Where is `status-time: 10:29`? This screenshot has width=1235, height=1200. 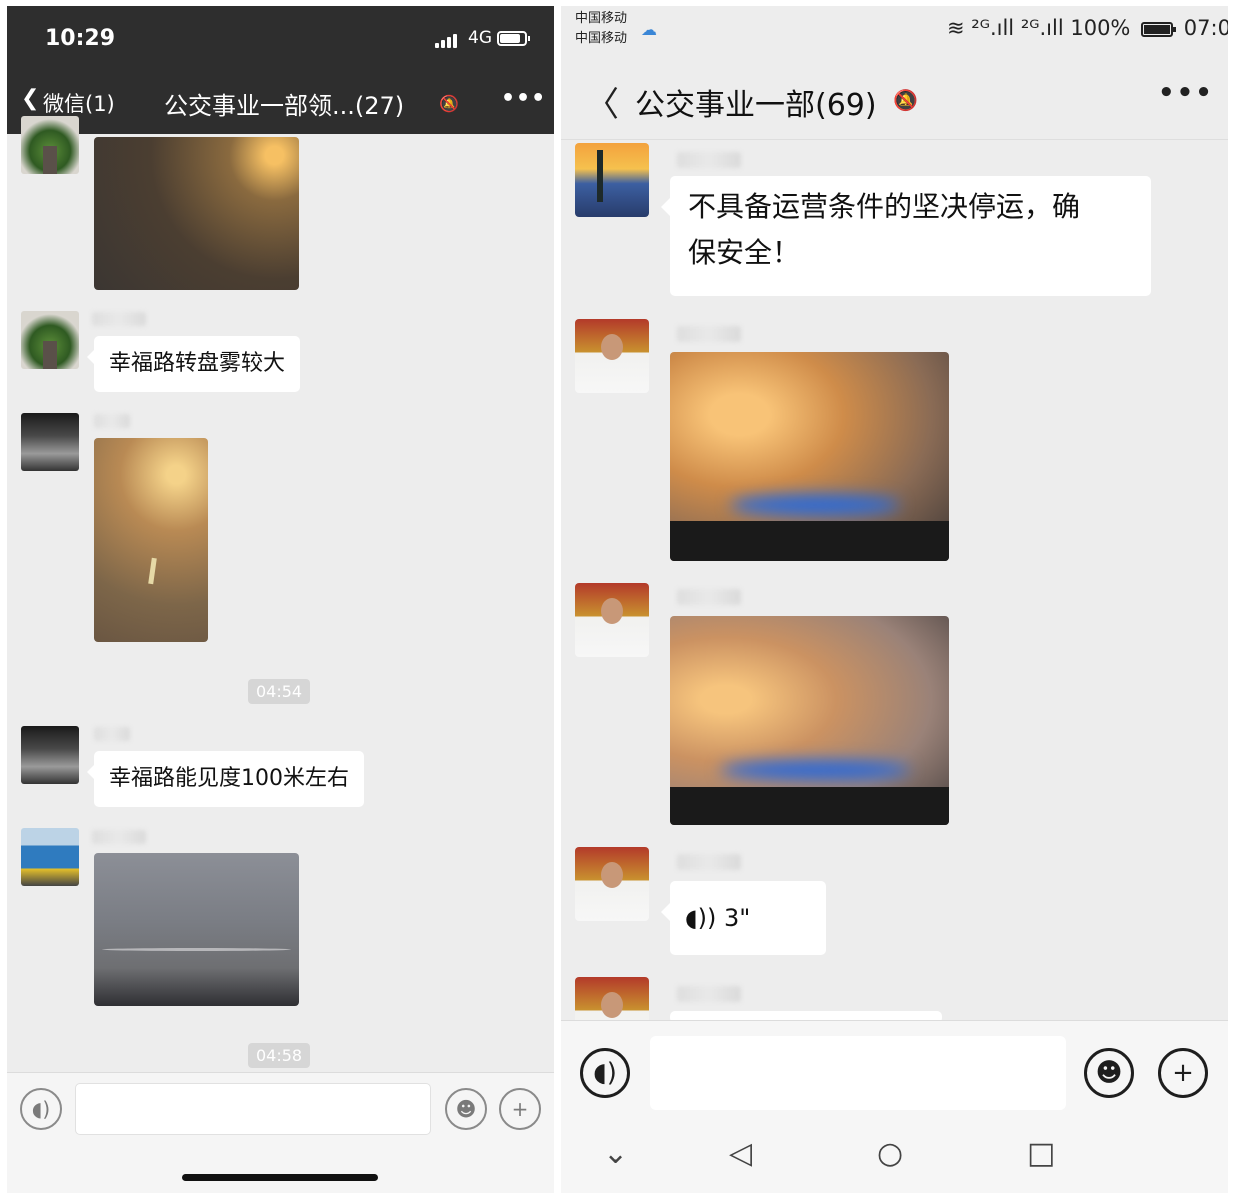 status-time: 10:29 is located at coordinates (80, 38).